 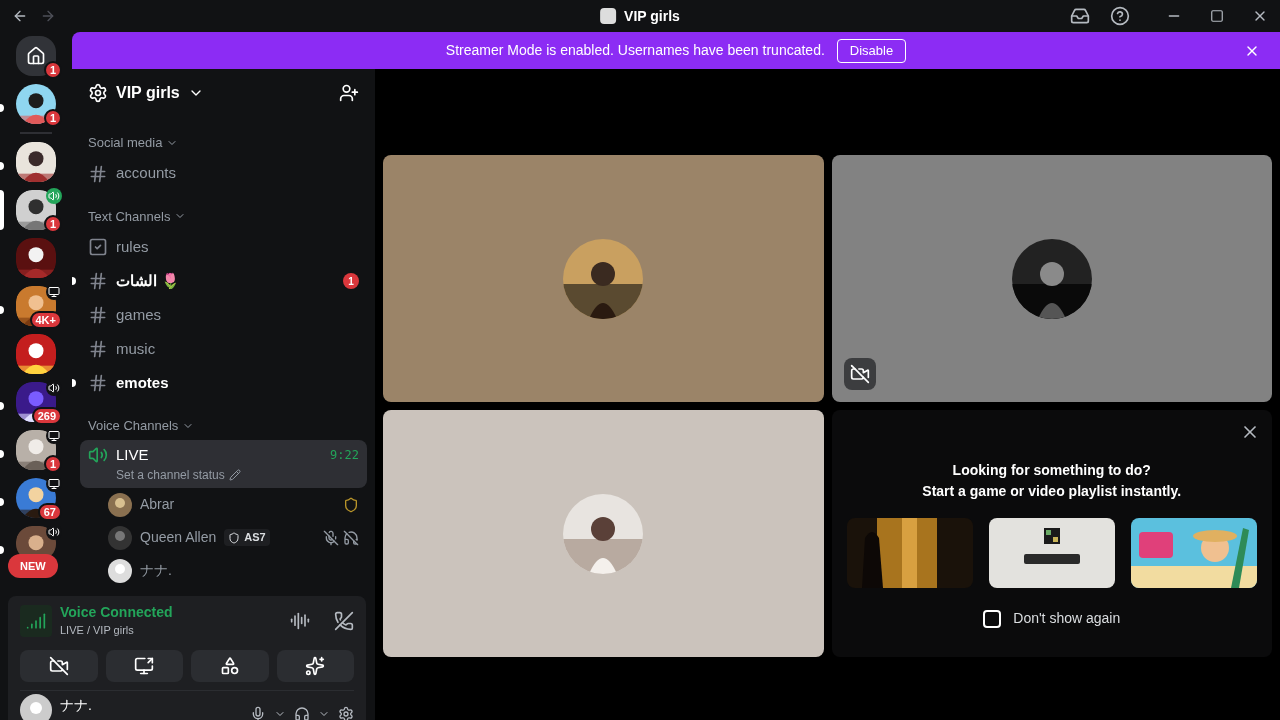 What do you see at coordinates (148, 93) in the screenshot?
I see `server-name: VIP girls` at bounding box center [148, 93].